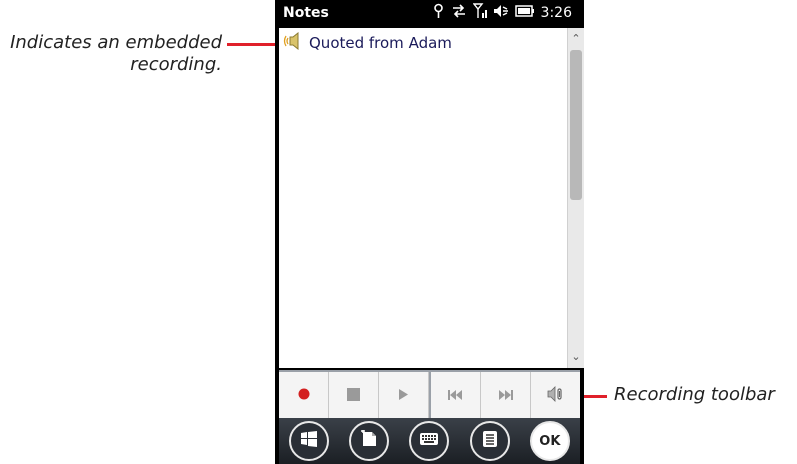 The height and width of the screenshot is (464, 797). I want to click on recording-toolbar, so click(429, 395).